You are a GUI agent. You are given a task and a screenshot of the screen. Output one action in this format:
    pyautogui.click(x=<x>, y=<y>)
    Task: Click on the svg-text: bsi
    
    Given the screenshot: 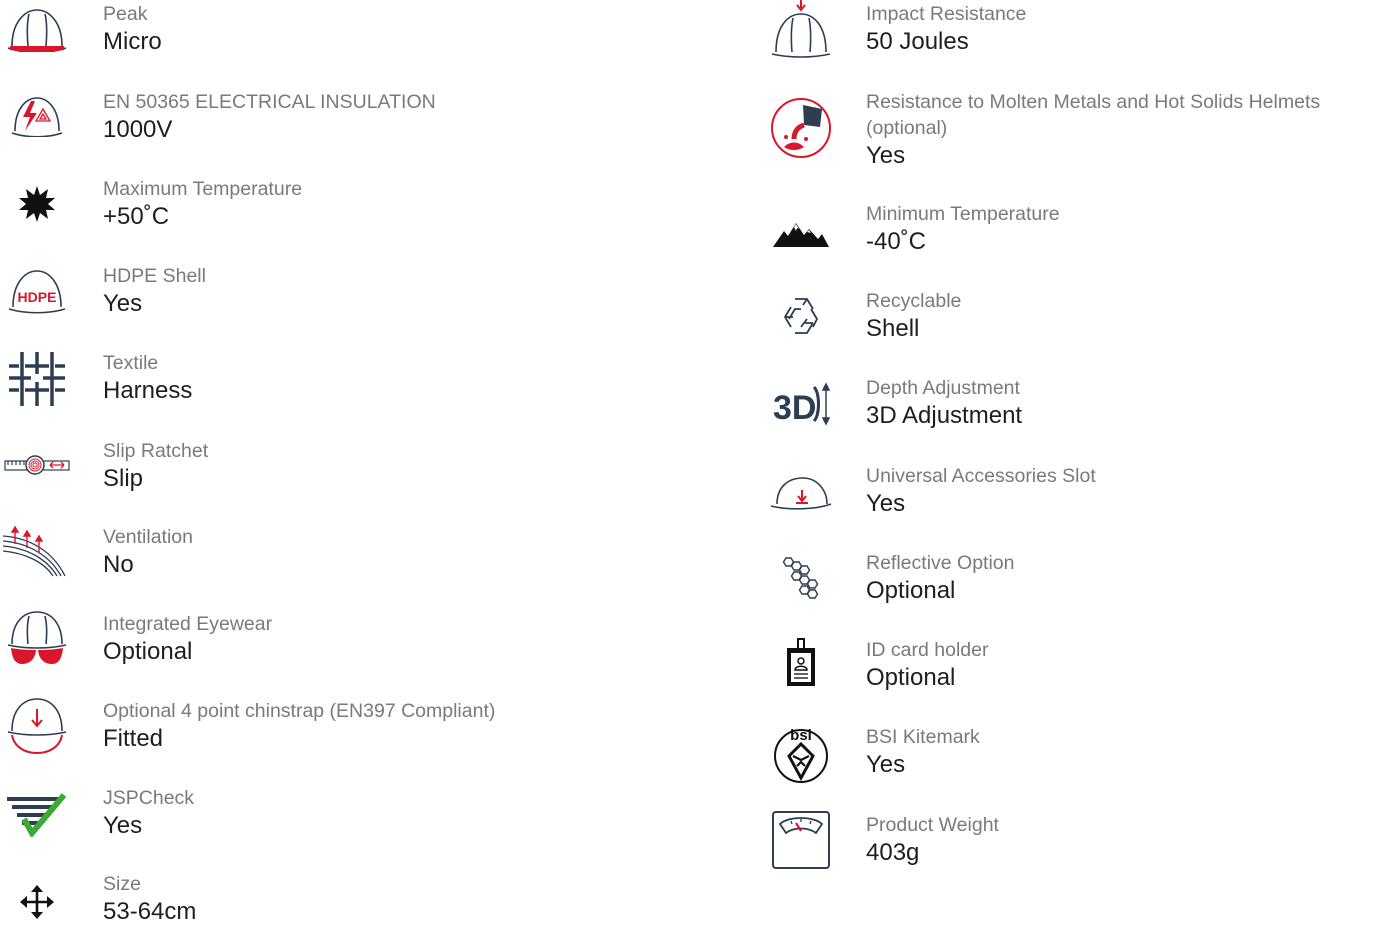 What is the action you would take?
    pyautogui.click(x=801, y=735)
    